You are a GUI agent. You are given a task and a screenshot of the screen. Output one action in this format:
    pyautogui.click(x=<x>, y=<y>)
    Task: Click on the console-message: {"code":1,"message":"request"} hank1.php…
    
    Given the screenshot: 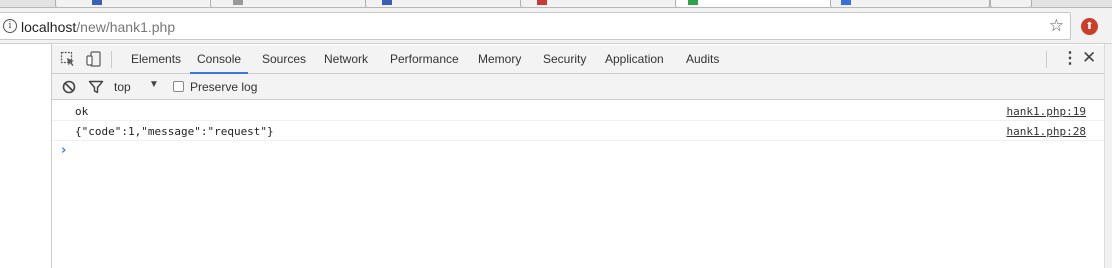 What is the action you would take?
    pyautogui.click(x=578, y=131)
    